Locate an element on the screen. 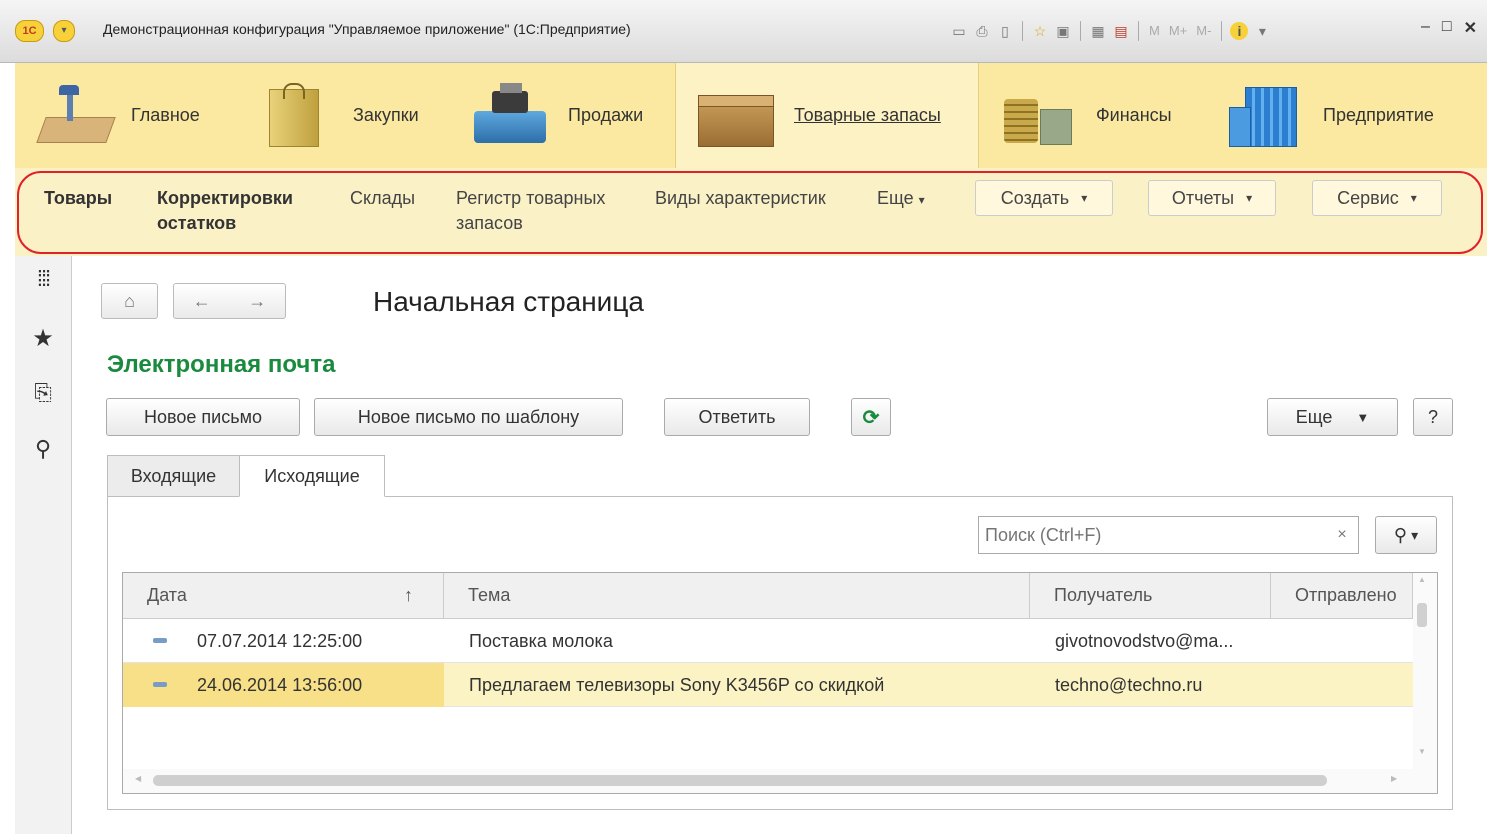  refresh-button: ⟳ is located at coordinates (871, 417).